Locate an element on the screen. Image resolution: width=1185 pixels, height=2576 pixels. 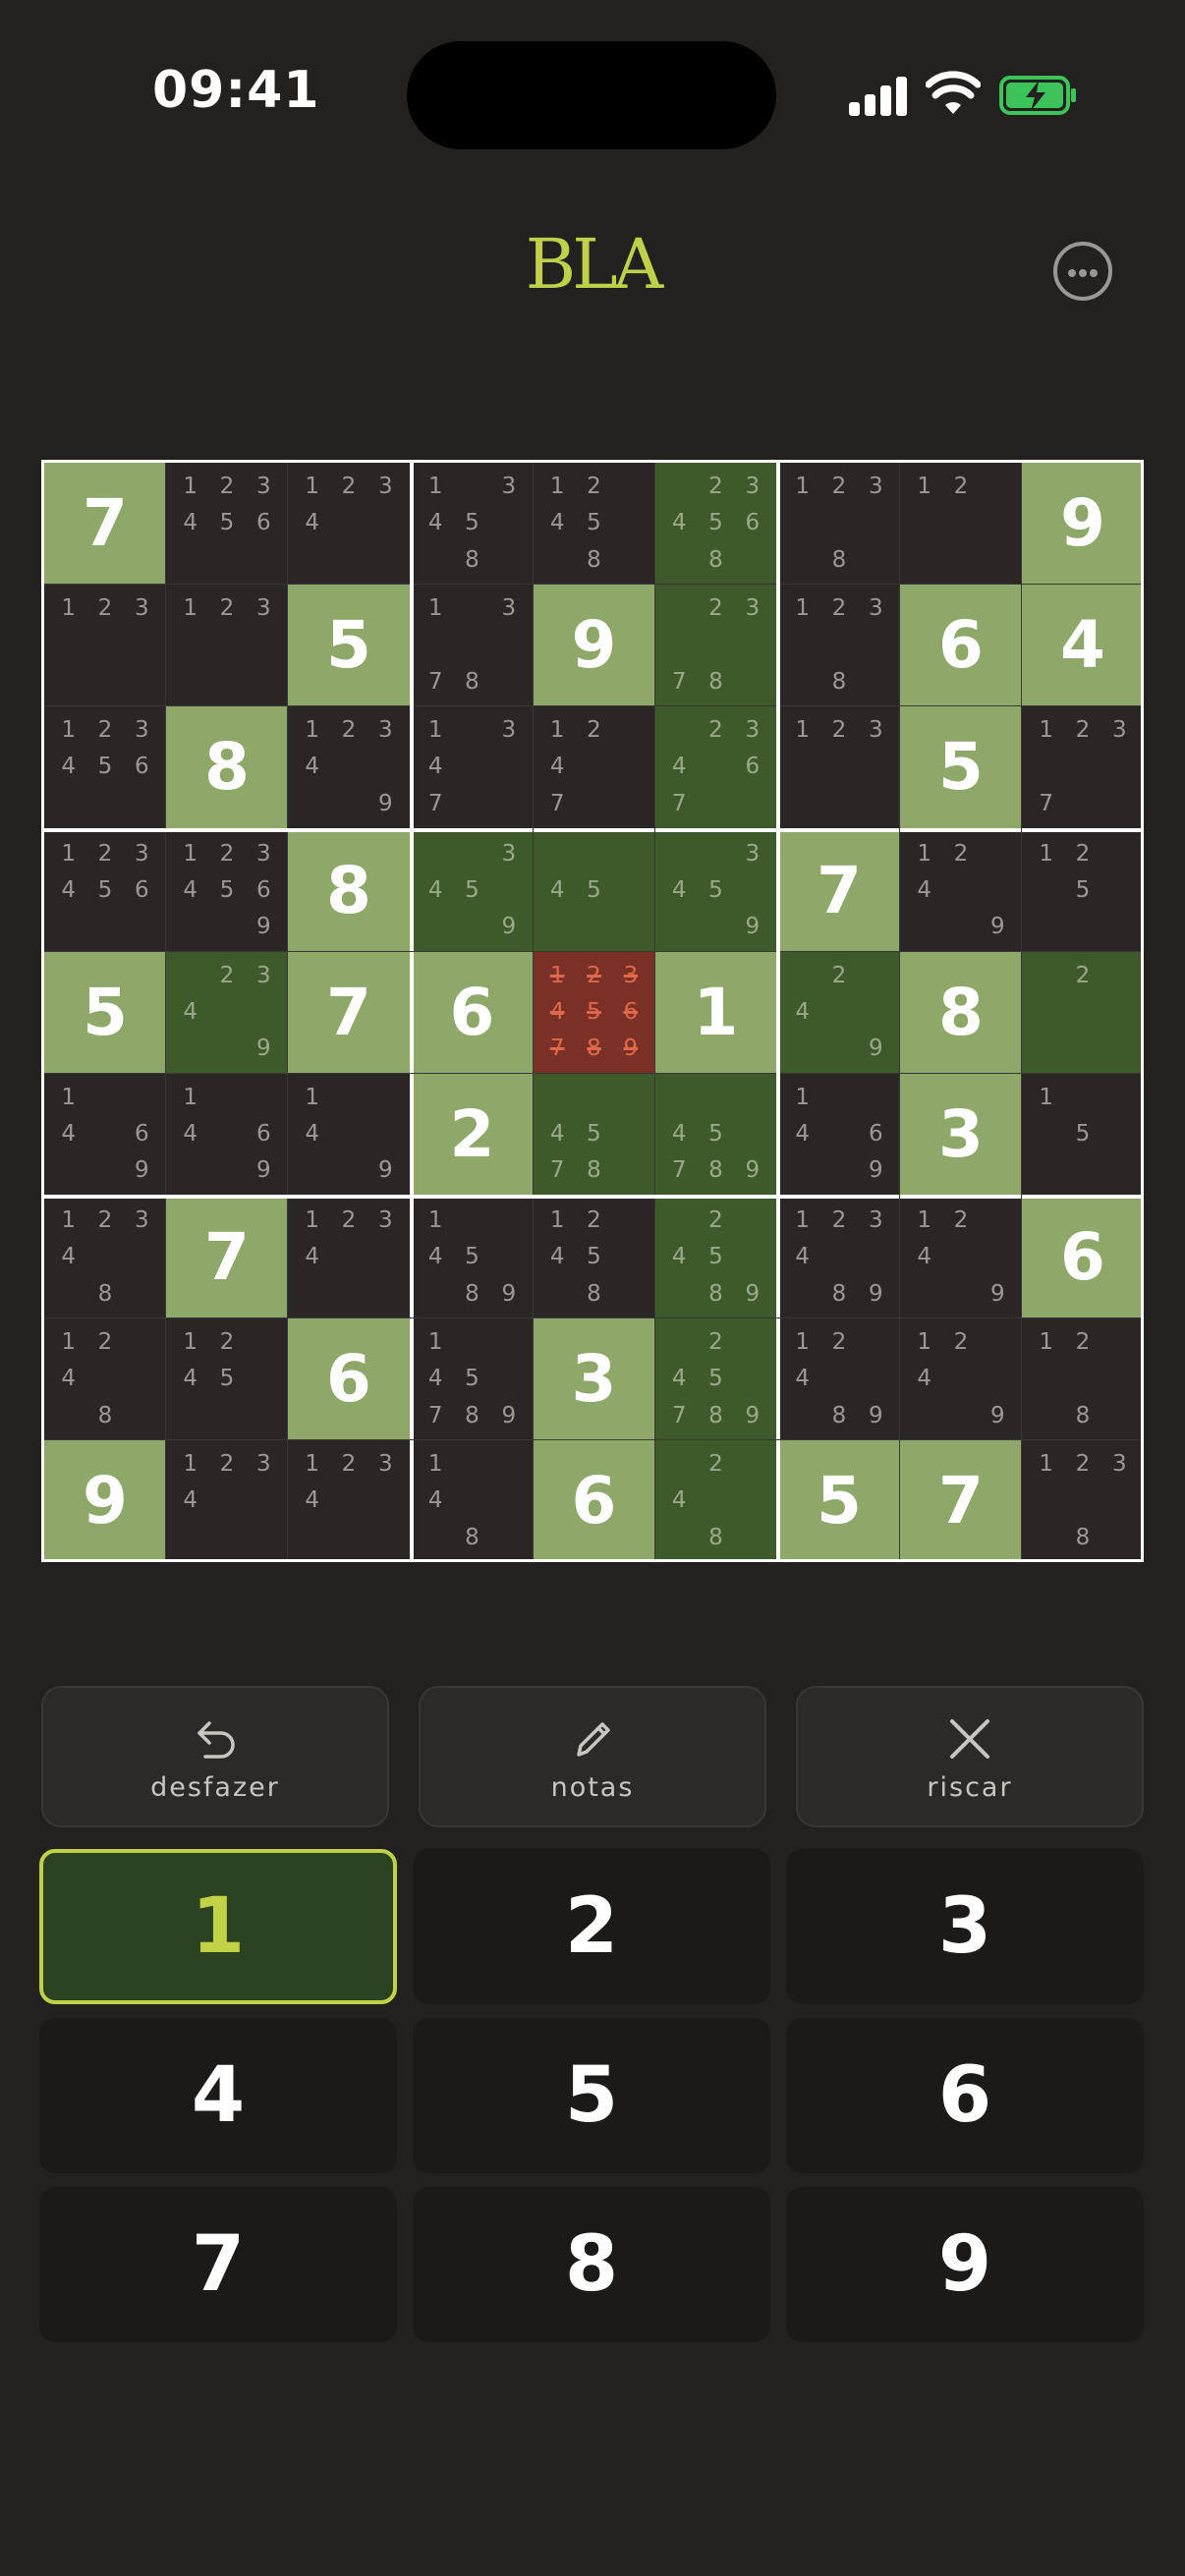
sudoku-cell: 4578 is located at coordinates (594, 1134).